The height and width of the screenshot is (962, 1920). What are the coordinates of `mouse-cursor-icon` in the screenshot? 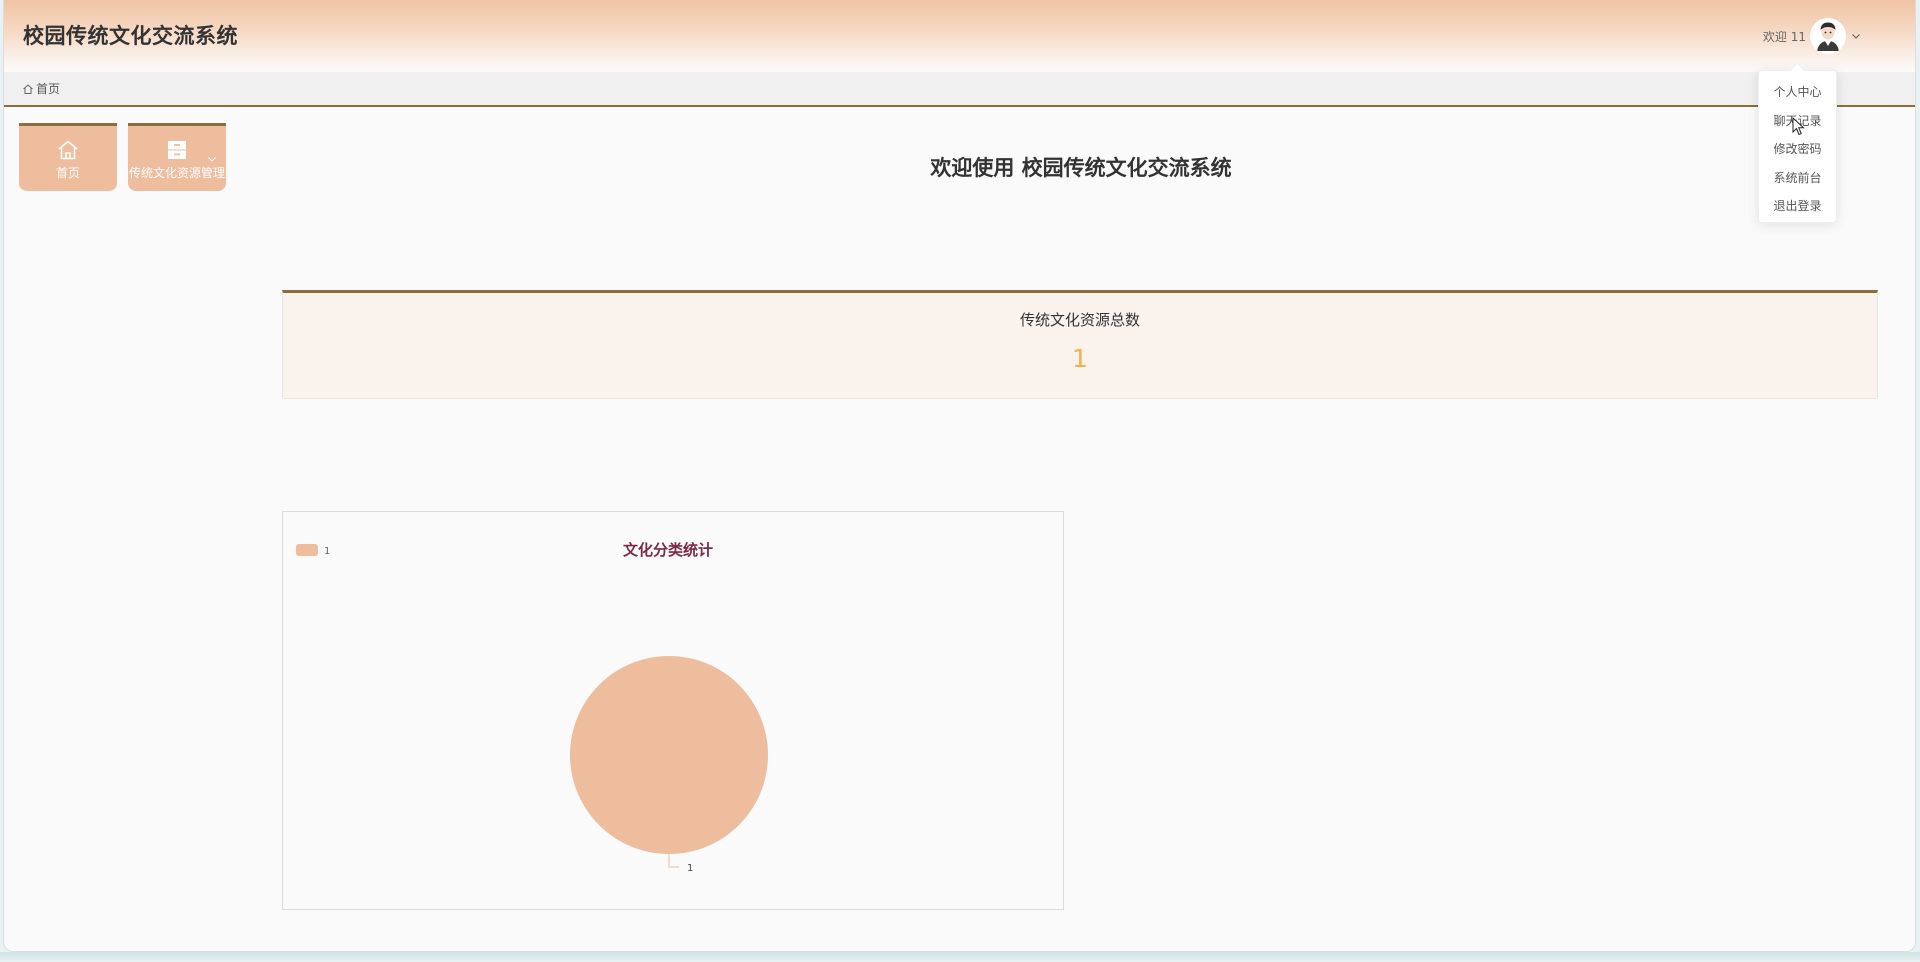 It's located at (1798, 126).